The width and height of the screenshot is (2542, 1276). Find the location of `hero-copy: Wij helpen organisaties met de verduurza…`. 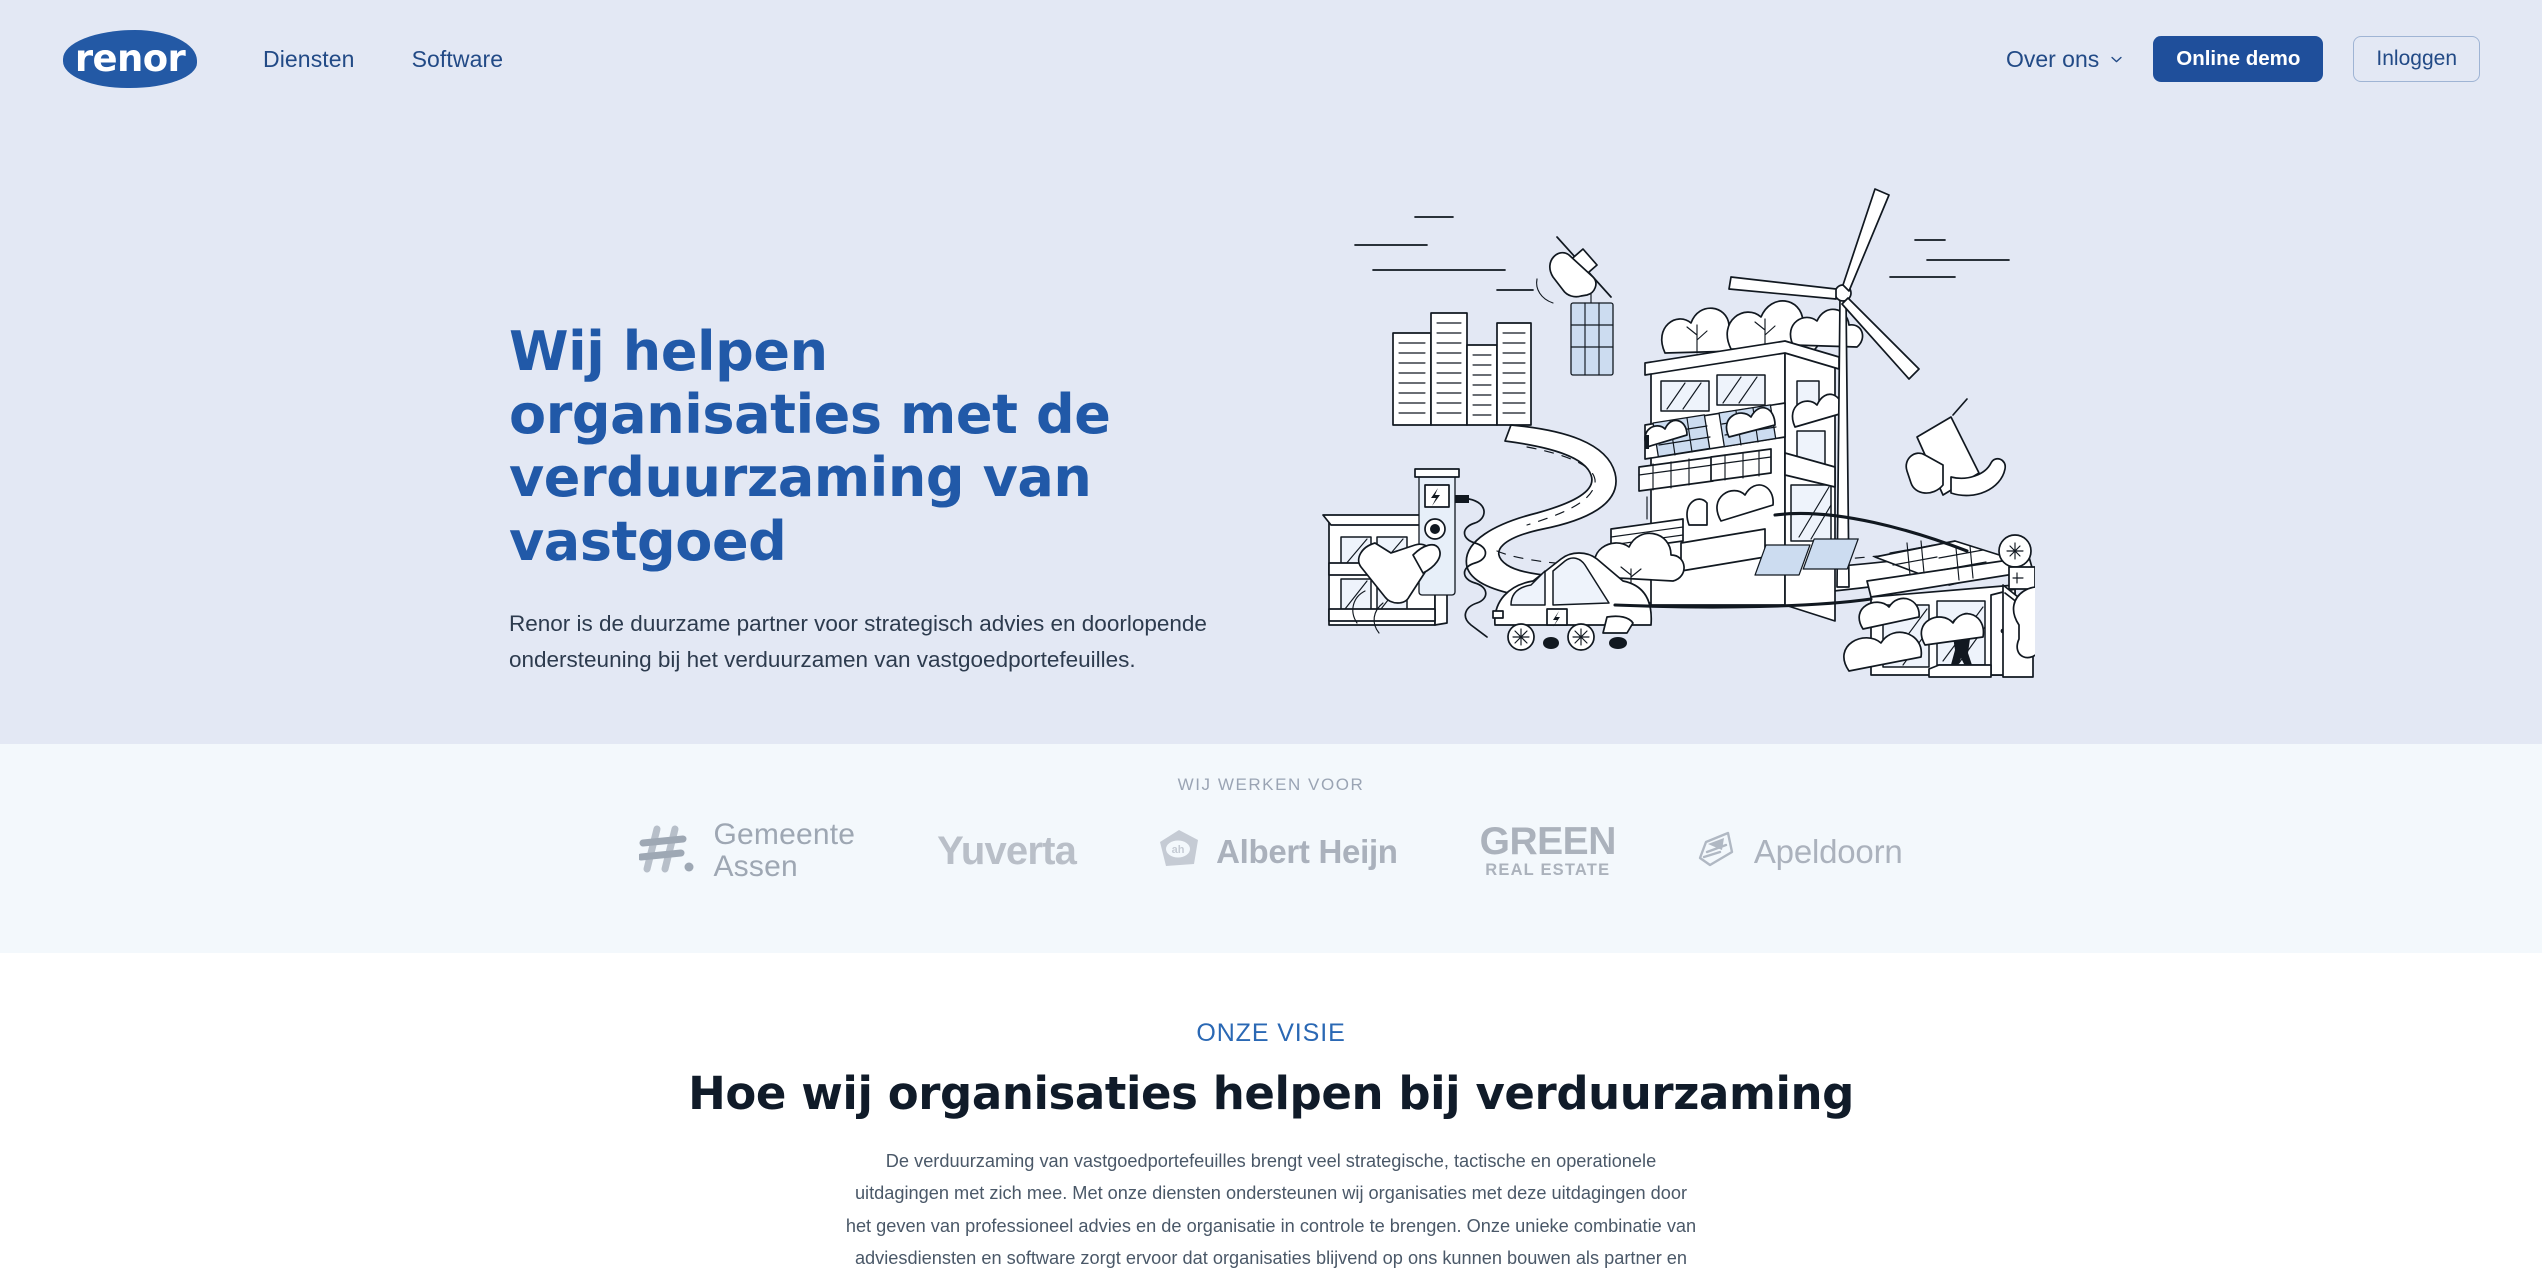

hero-copy: Wij helpen organisaties met de verduurza… is located at coordinates (904, 499).